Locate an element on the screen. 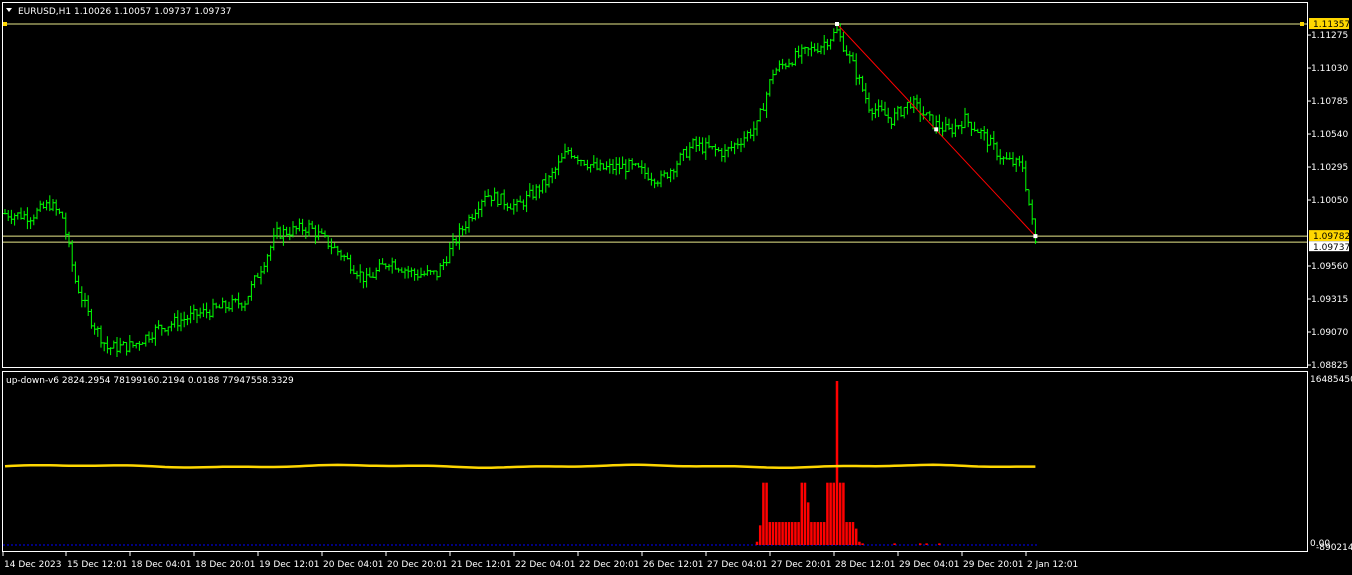  time-tick-label: 28 Dec 12:01 is located at coordinates (865, 565).